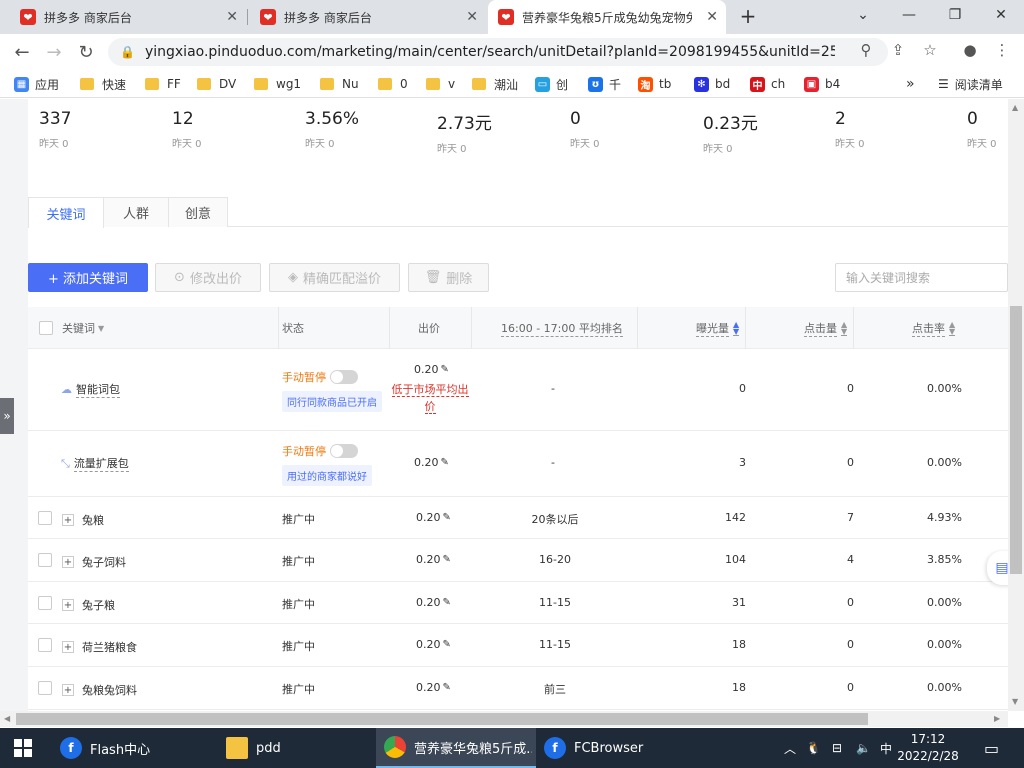 This screenshot has width=1024, height=768. Describe the element at coordinates (216, 84) in the screenshot. I see `bookmark-folder: DV` at that location.